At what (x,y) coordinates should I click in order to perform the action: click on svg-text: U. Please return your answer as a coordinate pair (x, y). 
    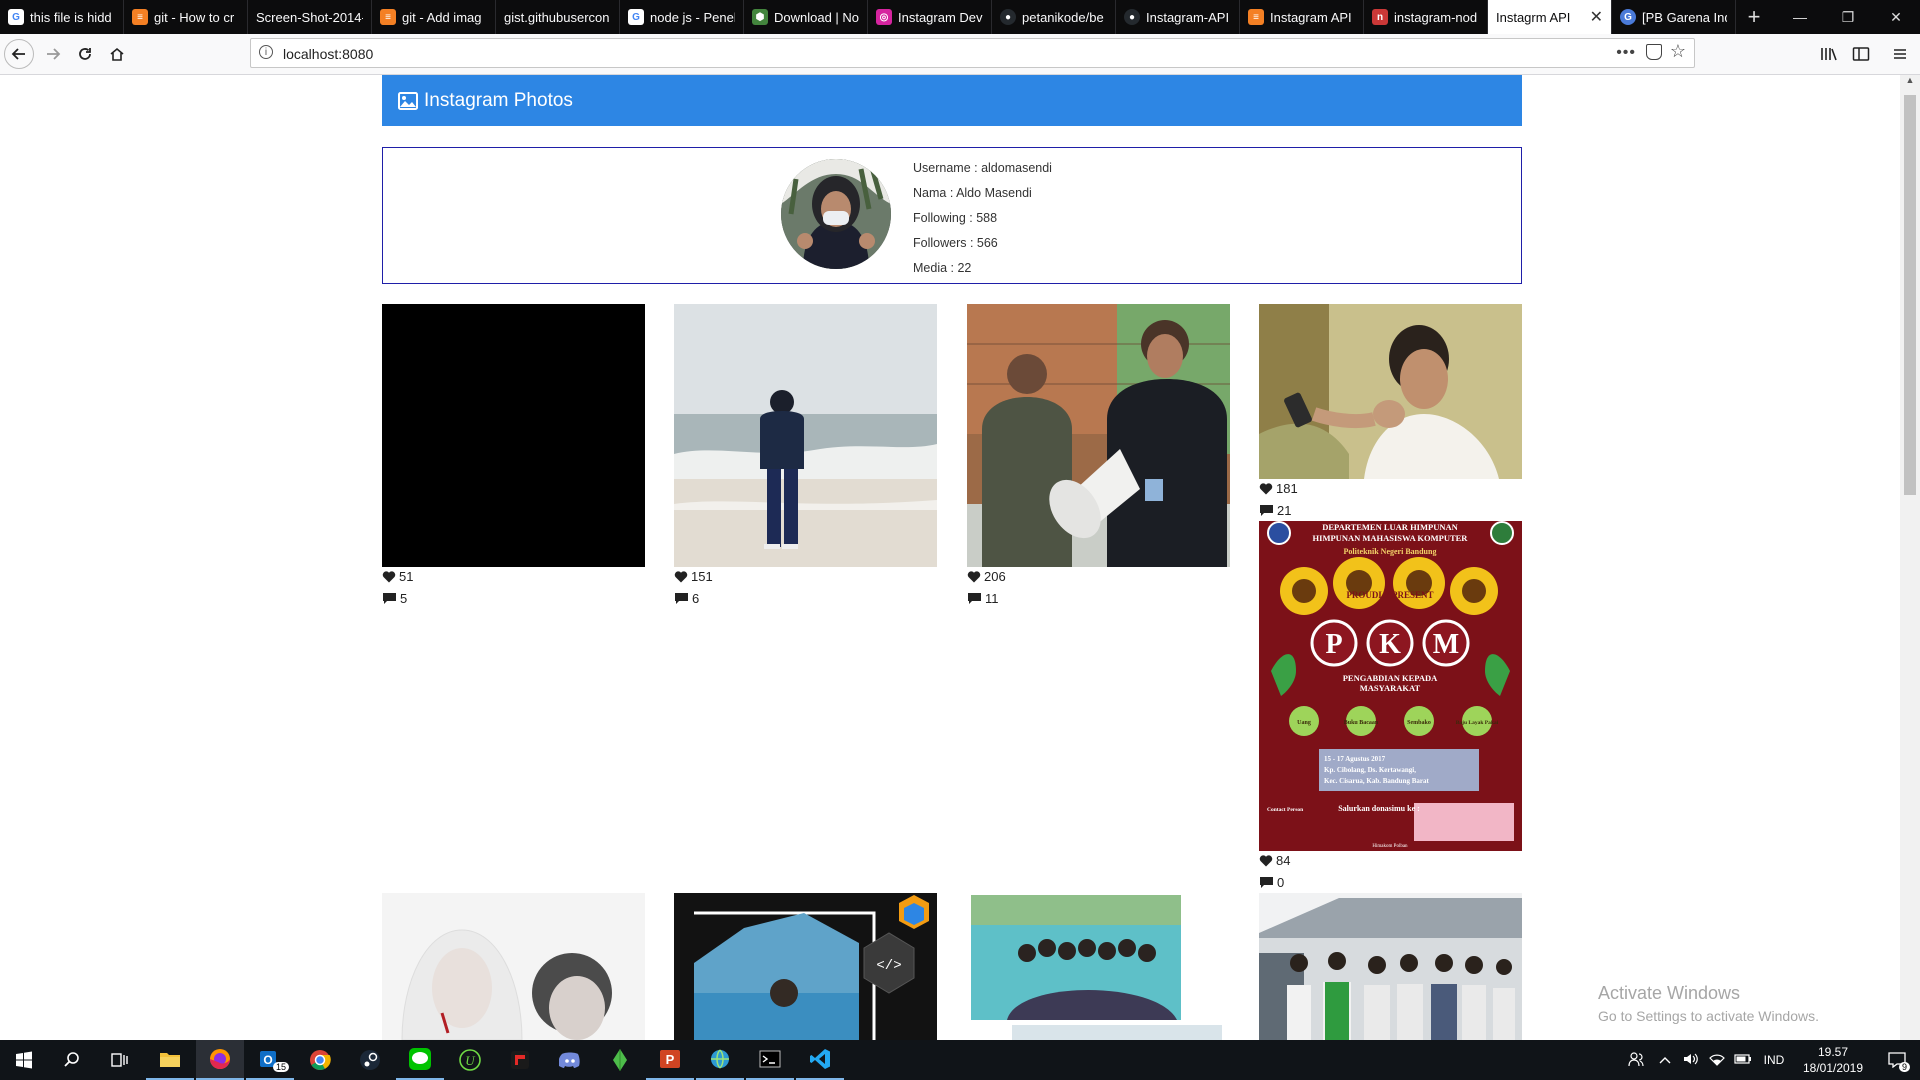
    Looking at the image, I should click on (470, 1060).